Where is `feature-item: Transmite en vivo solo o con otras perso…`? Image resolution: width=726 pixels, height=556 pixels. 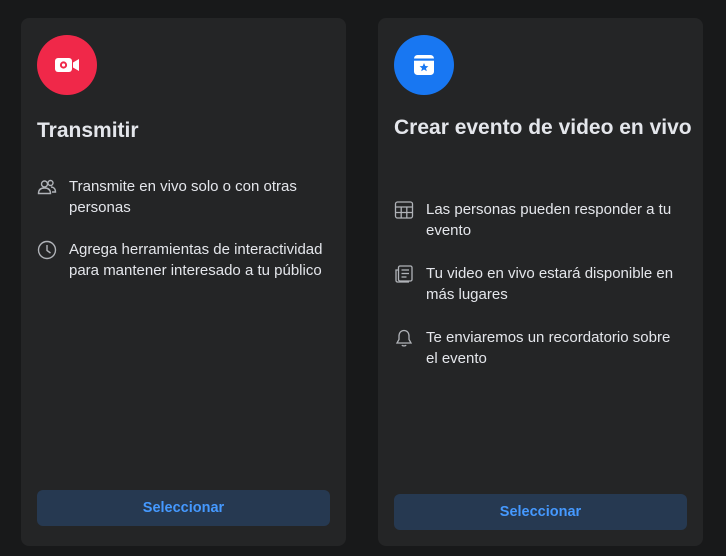
feature-item: Transmite en vivo solo o con otras perso… is located at coordinates (183, 197).